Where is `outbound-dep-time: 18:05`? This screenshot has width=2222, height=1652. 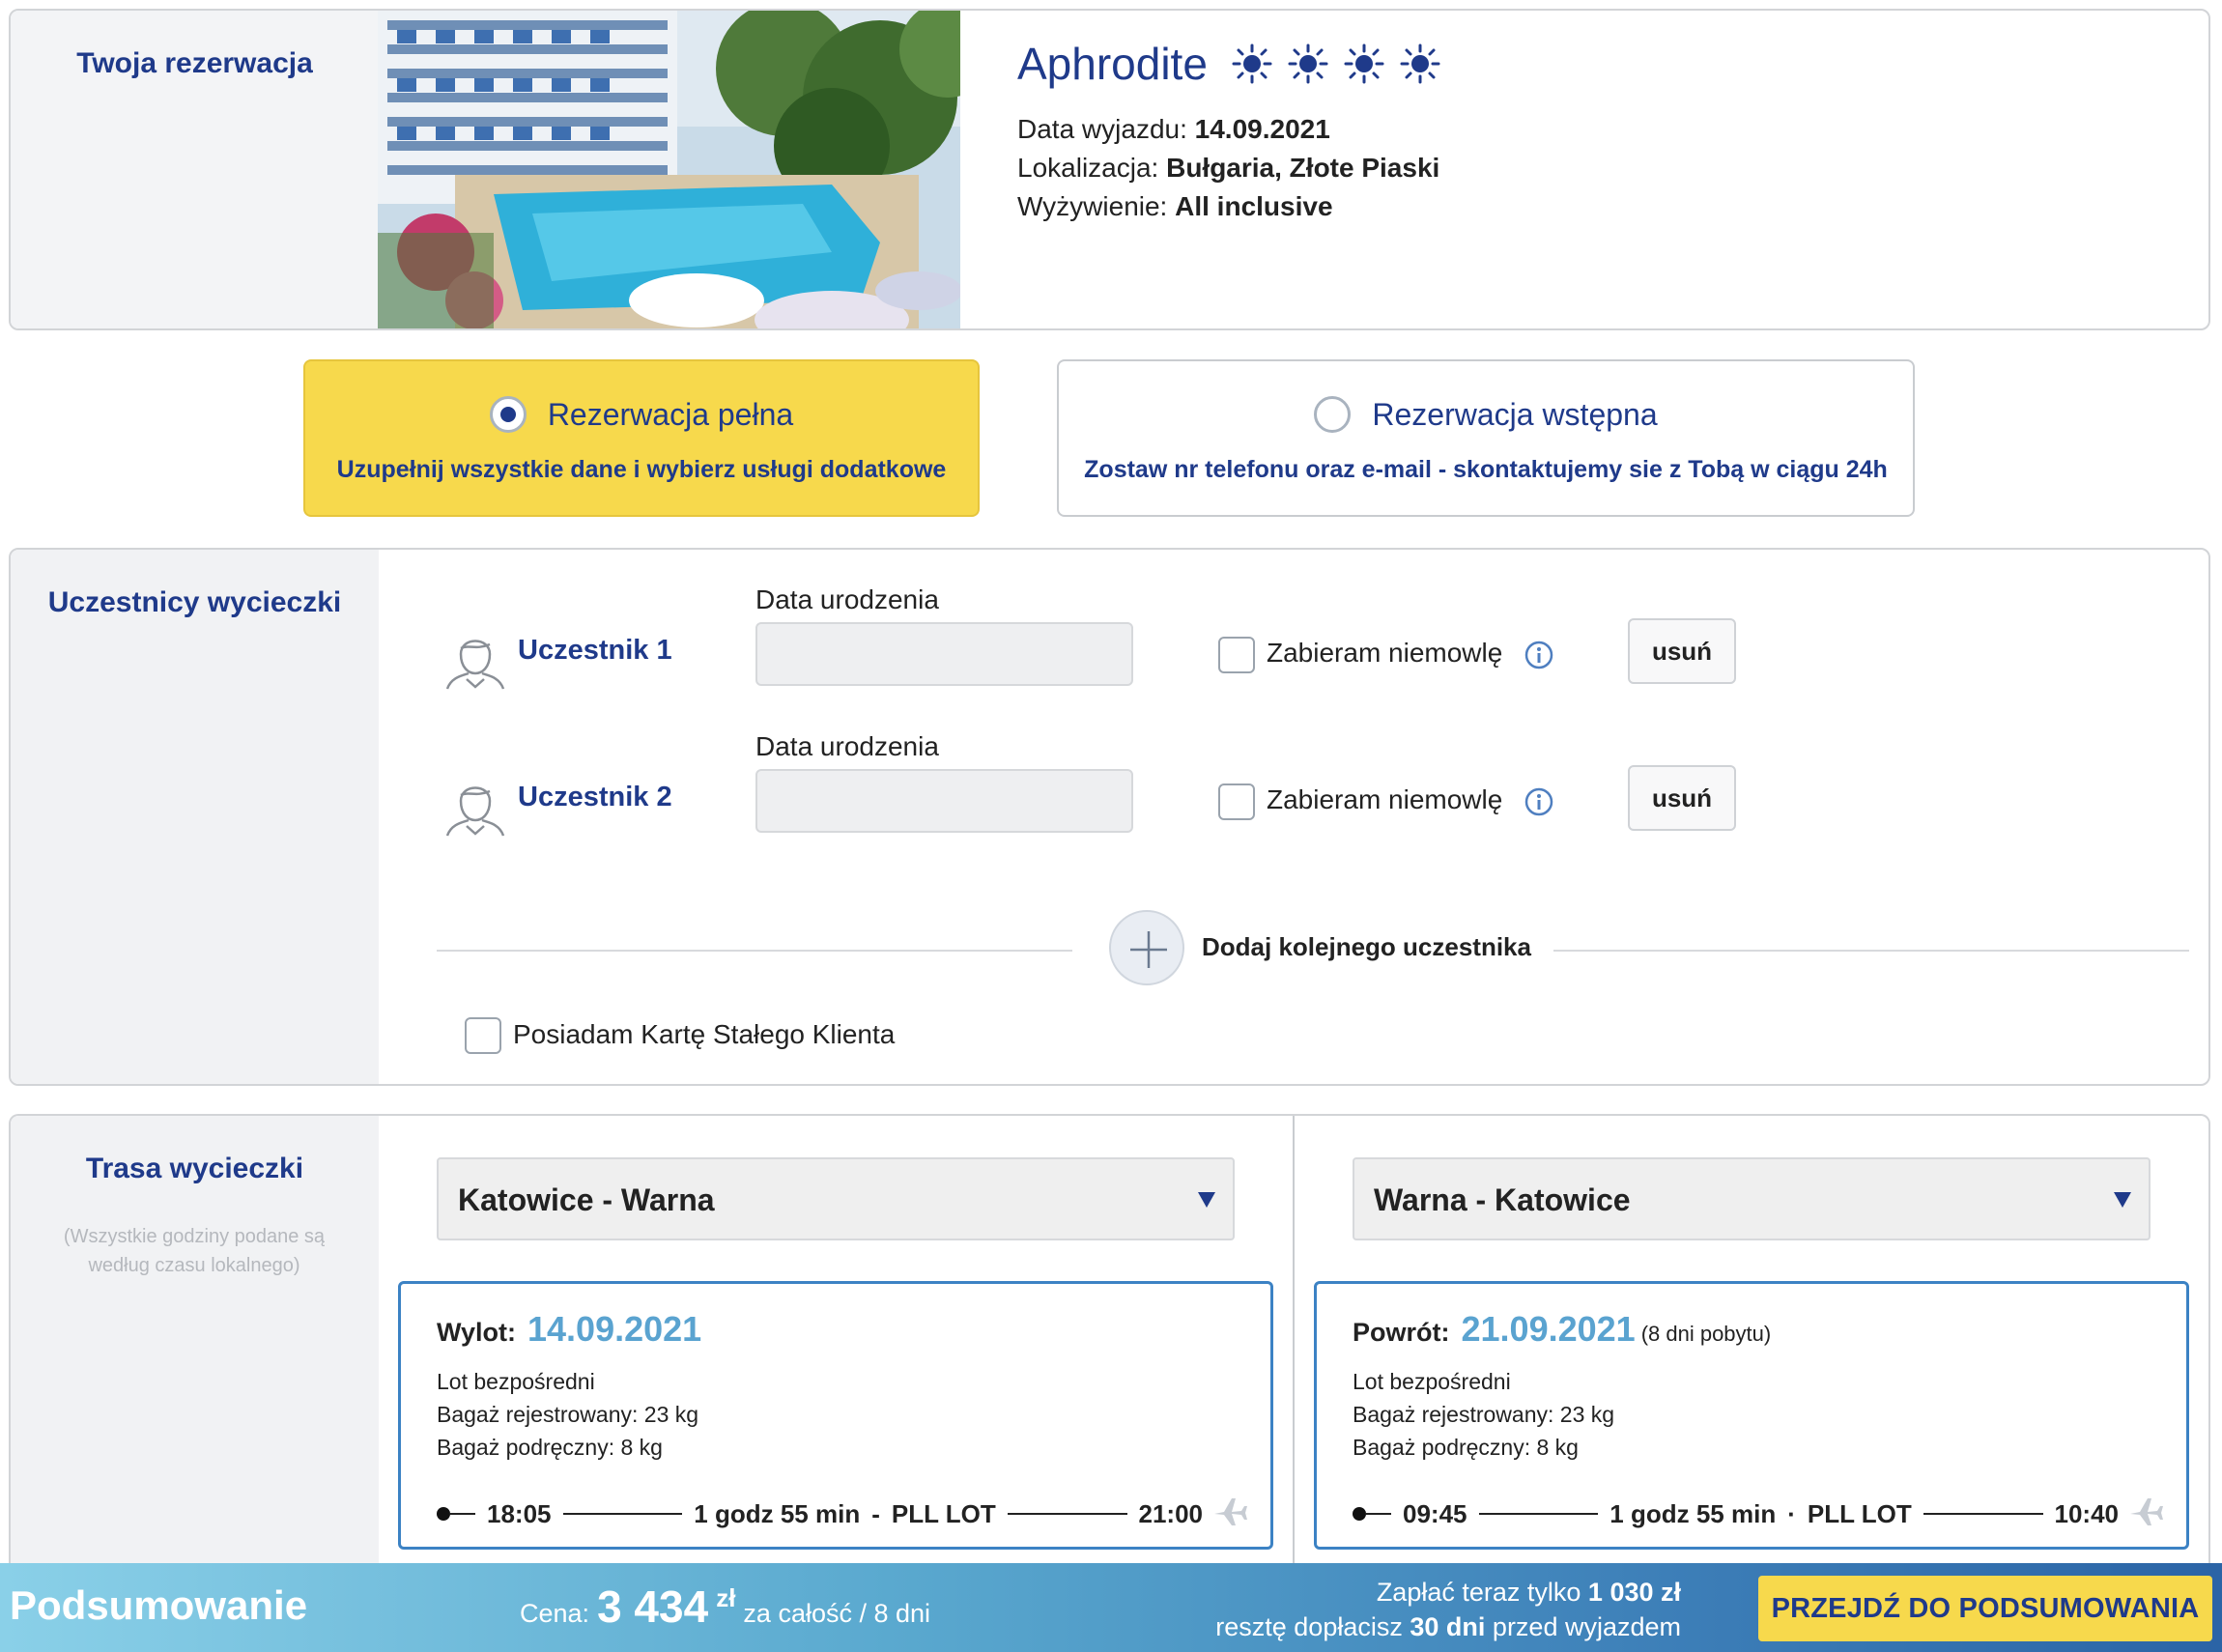
outbound-dep-time: 18:05 is located at coordinates (519, 1513).